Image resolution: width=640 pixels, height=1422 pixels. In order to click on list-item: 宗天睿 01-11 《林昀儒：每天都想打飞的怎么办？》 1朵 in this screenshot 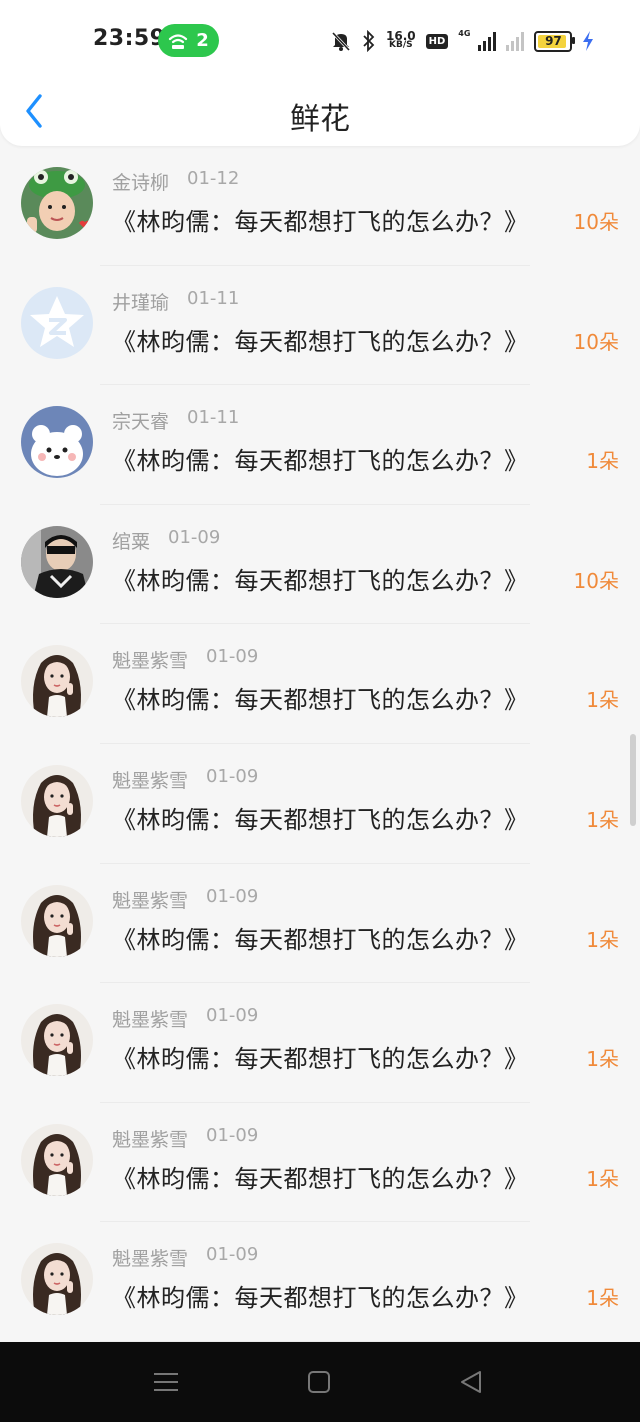, I will do `click(320, 445)`.